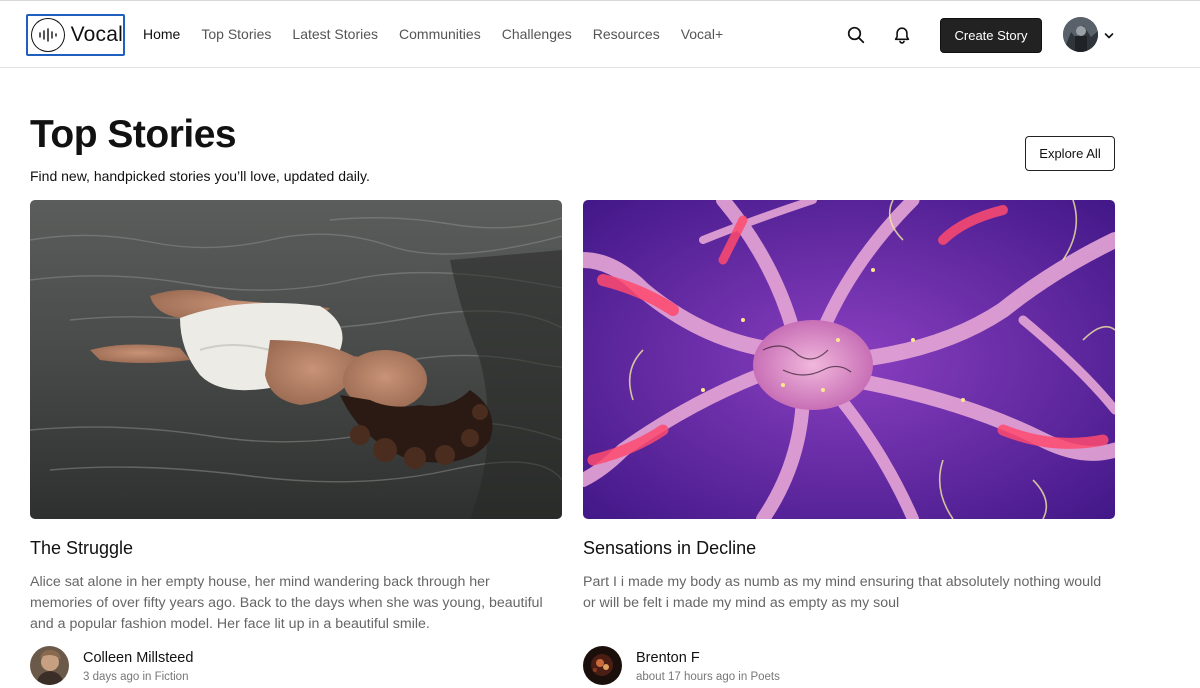  Describe the element at coordinates (48, 35) in the screenshot. I see `sound-wave-icon` at that location.